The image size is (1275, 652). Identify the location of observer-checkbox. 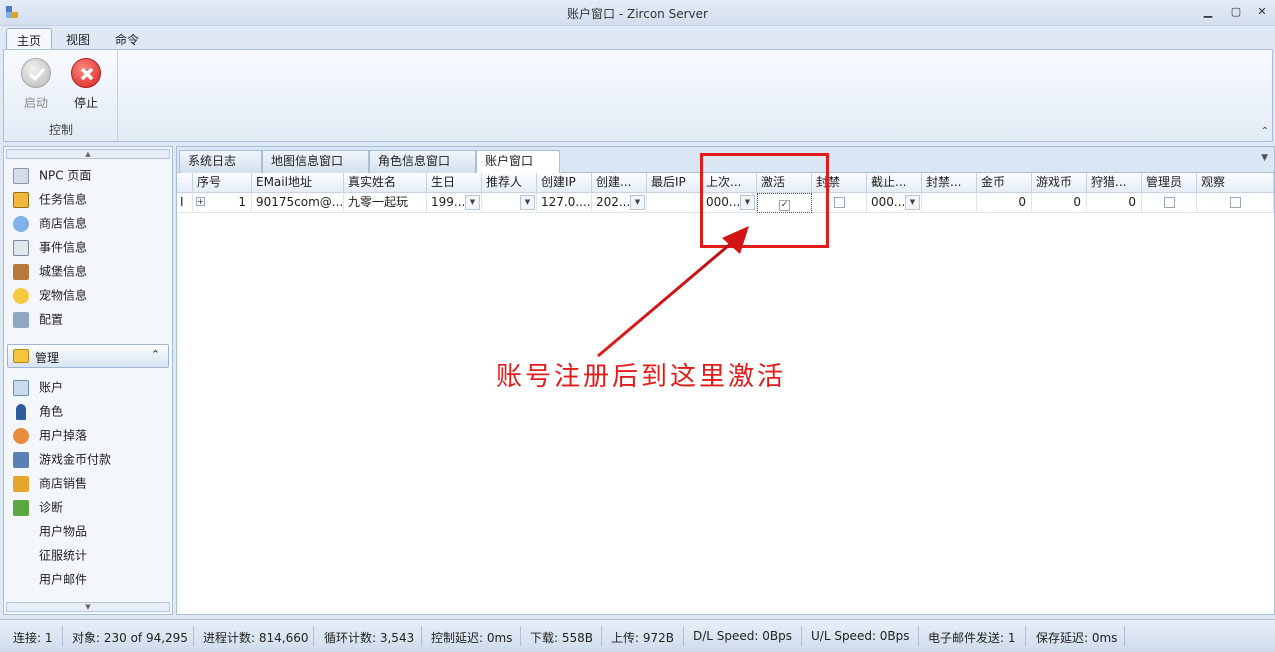
(1235, 202).